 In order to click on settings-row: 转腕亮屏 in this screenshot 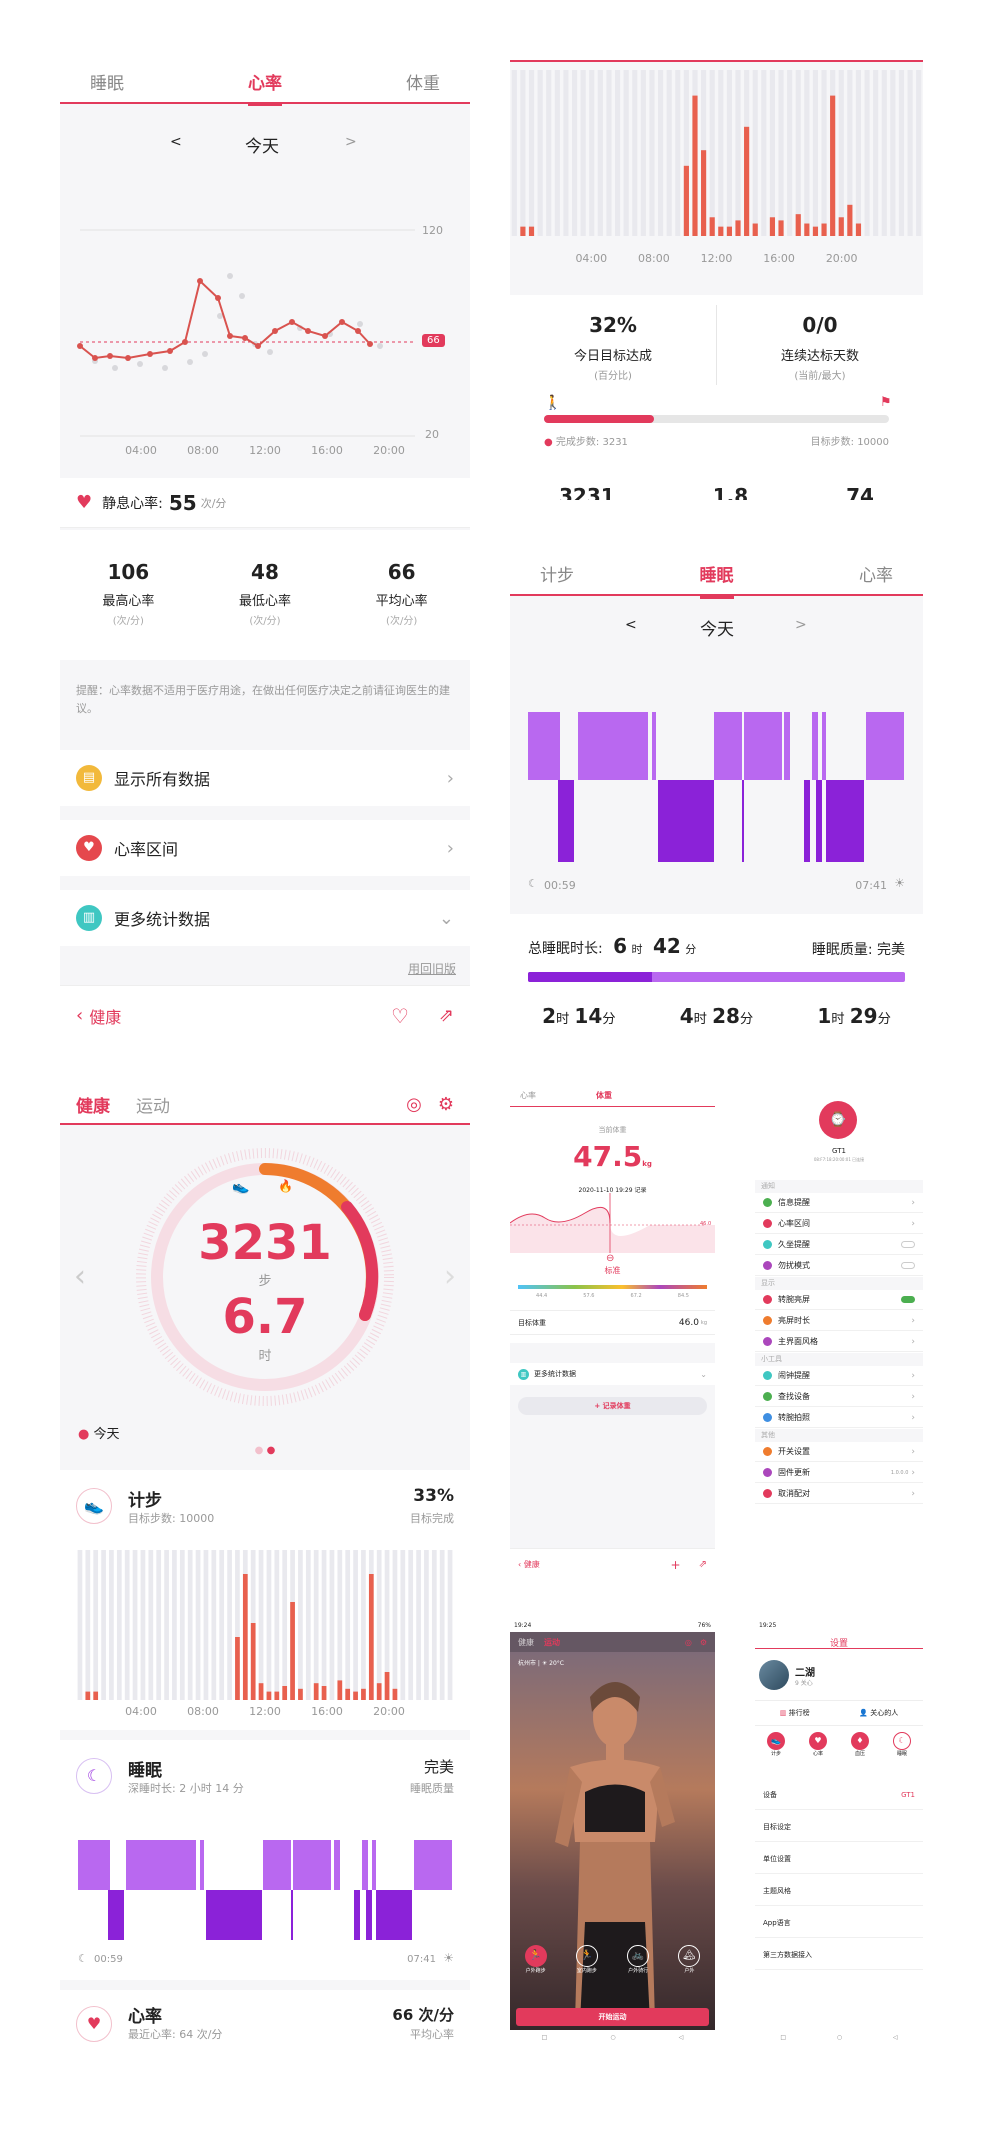, I will do `click(839, 1300)`.